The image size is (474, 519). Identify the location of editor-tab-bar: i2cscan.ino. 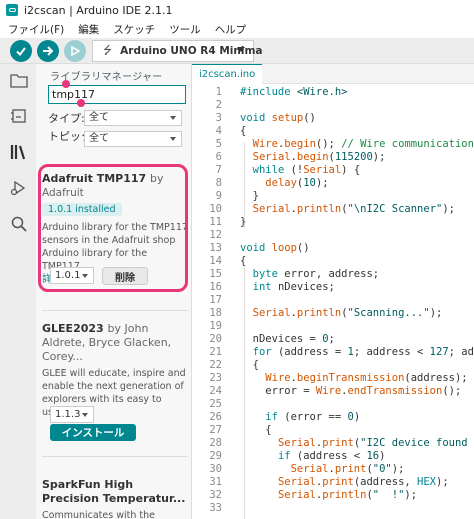
(333, 74).